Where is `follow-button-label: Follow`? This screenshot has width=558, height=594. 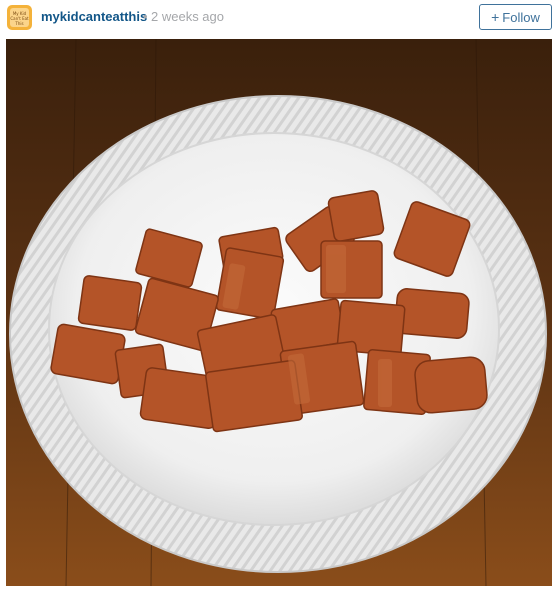
follow-button-label: Follow is located at coordinates (521, 17).